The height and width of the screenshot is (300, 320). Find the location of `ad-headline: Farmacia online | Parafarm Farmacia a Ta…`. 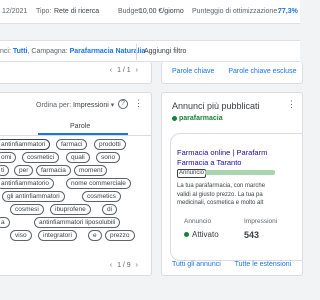

ad-headline: Farmacia online | Parafarm Farmacia a Ta… is located at coordinates (222, 157).